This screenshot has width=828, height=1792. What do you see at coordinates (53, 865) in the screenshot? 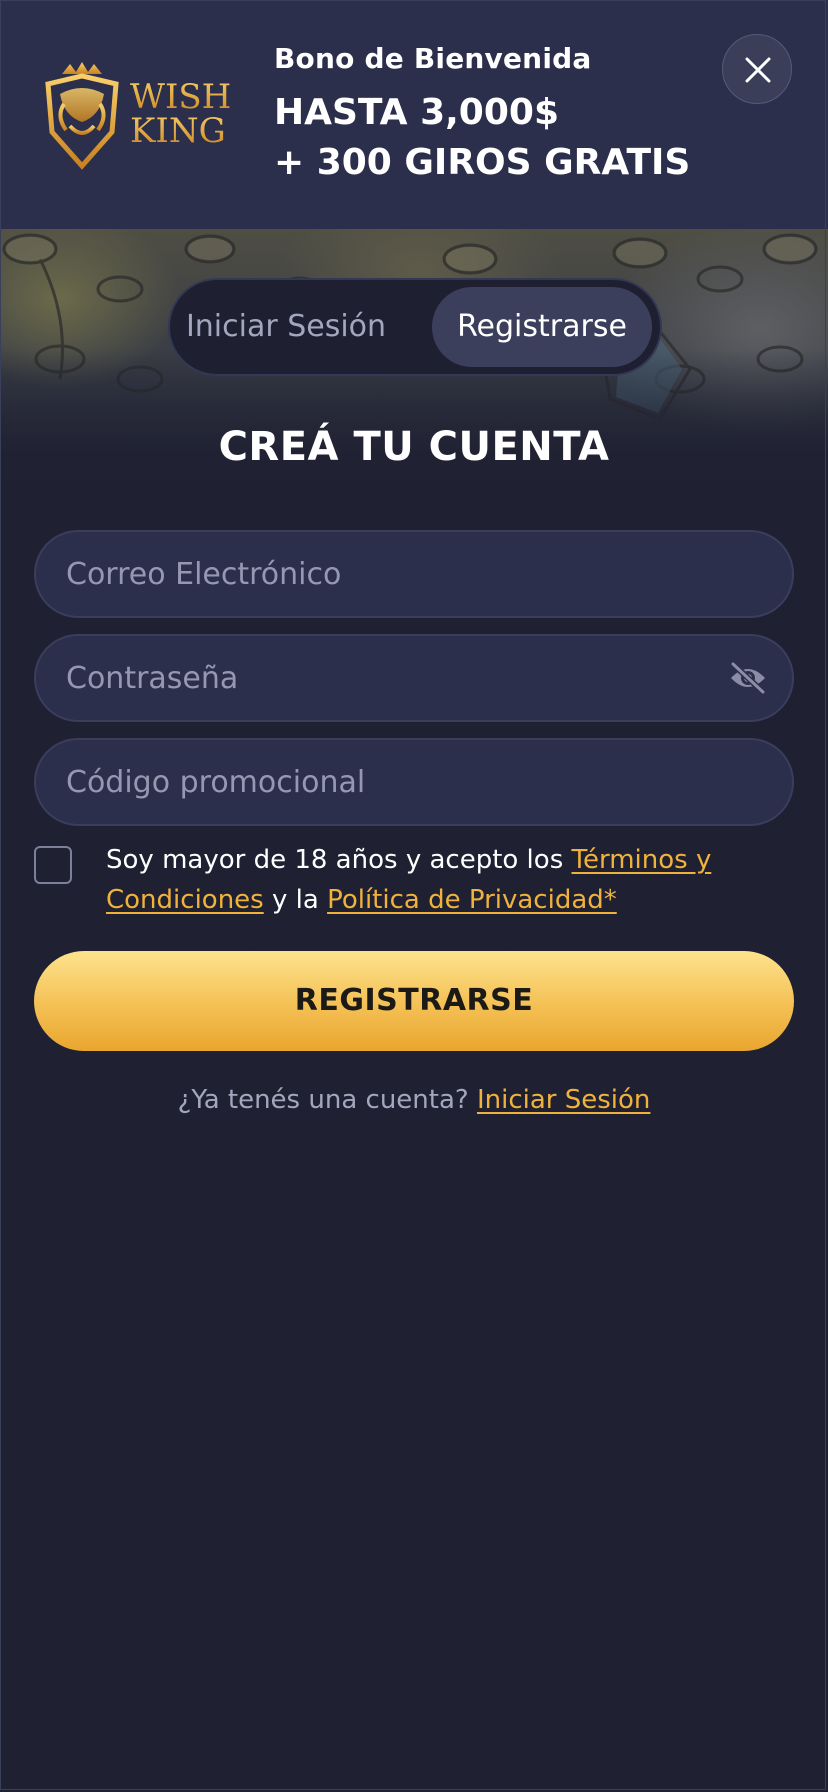
I see `age-consent-checkbox` at bounding box center [53, 865].